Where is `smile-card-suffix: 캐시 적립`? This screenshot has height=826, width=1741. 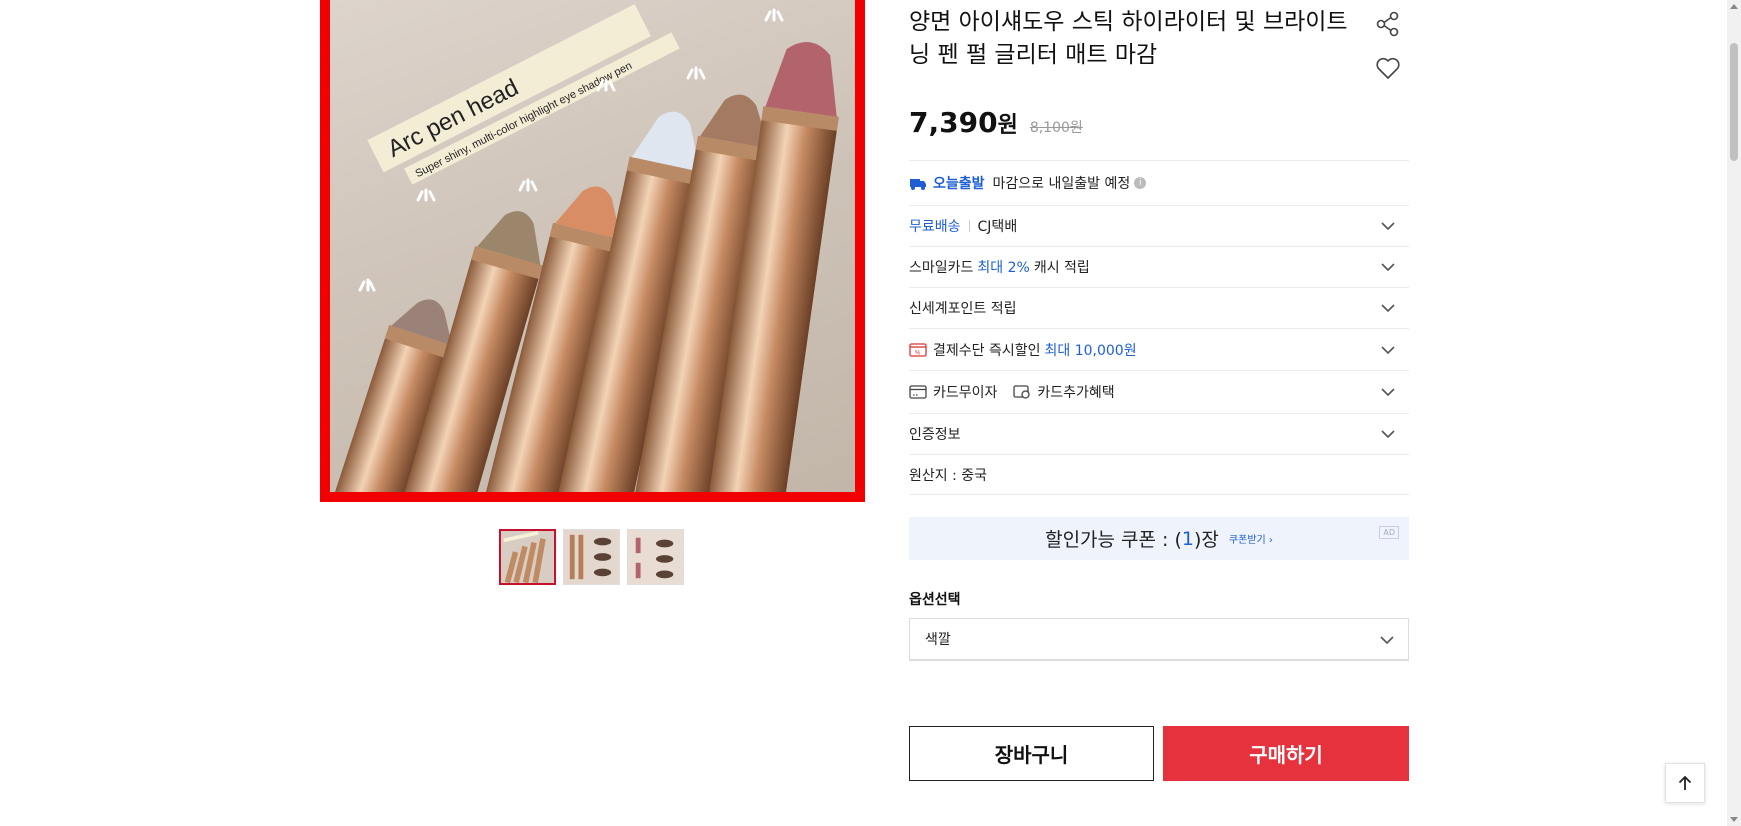 smile-card-suffix: 캐시 적립 is located at coordinates (1061, 268).